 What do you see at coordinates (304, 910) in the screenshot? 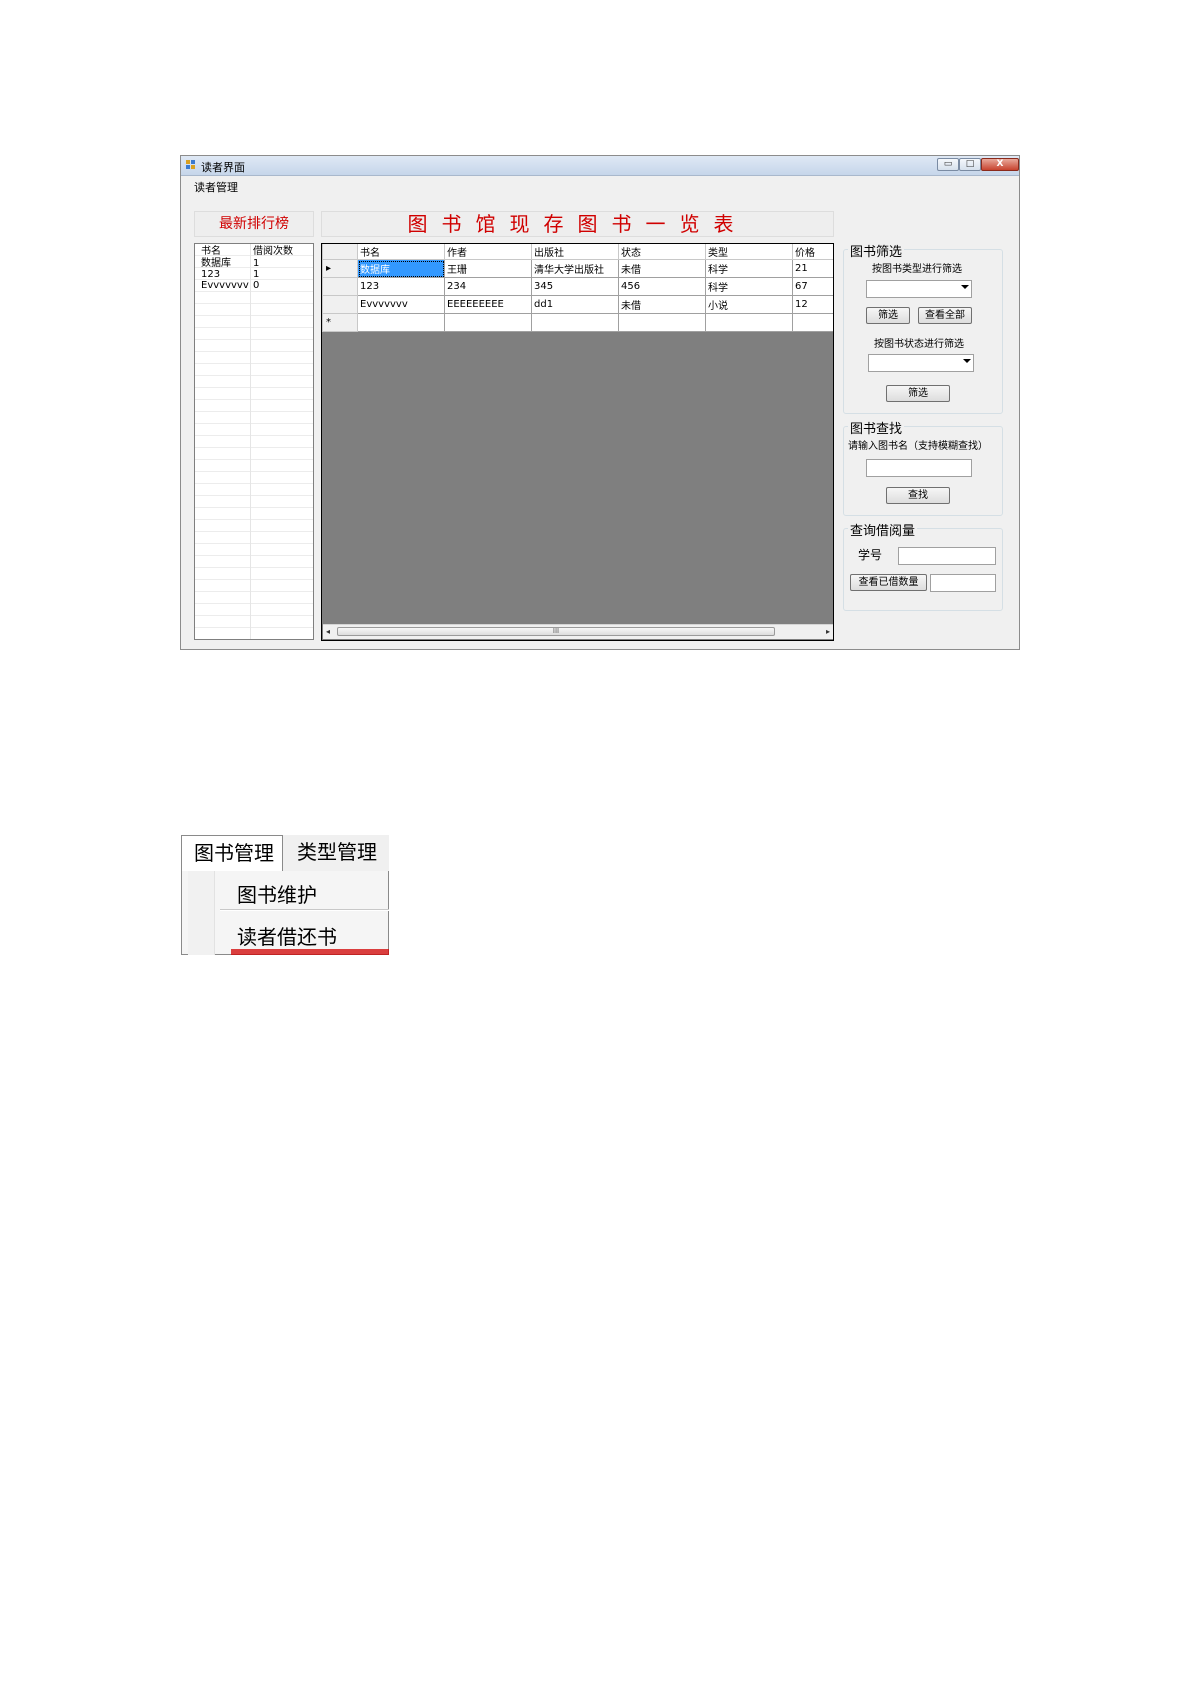
I see `menu-separator` at bounding box center [304, 910].